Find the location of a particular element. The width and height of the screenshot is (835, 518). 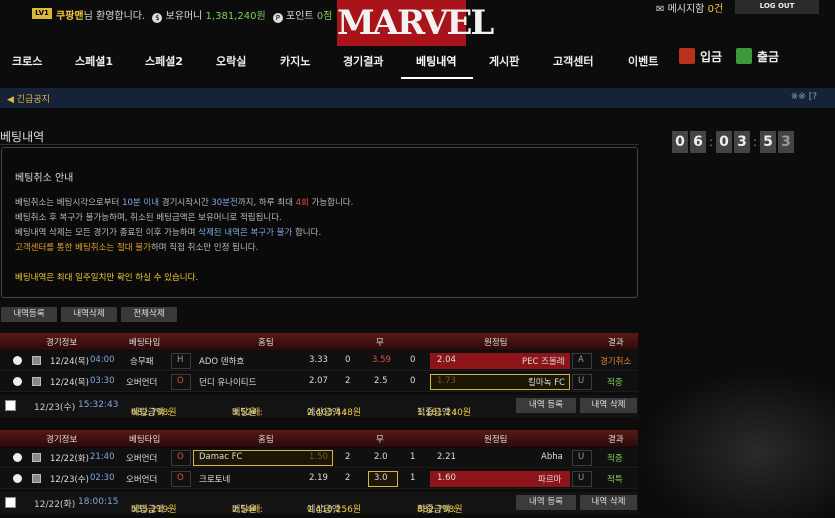

welcome-text: 쿠팡맨님 환영합니다. $ 보유머니 1,381,240원 P 포인트 0점 is located at coordinates (194, 15).